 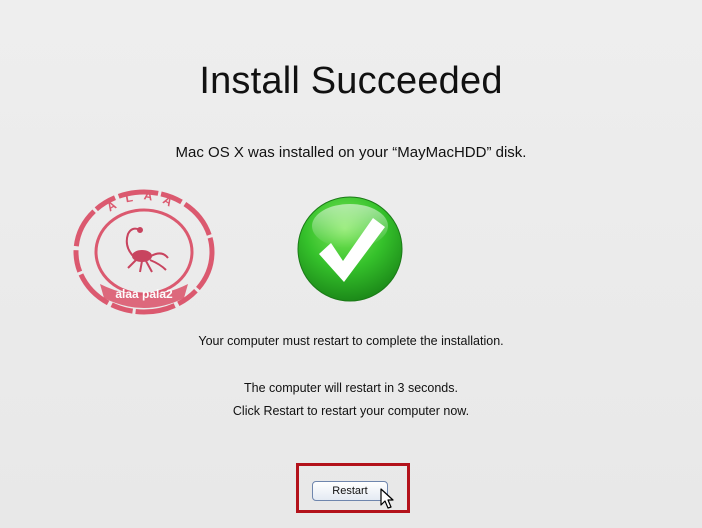 What do you see at coordinates (144, 294) in the screenshot?
I see `stamp-bottom-text: alaa pala2` at bounding box center [144, 294].